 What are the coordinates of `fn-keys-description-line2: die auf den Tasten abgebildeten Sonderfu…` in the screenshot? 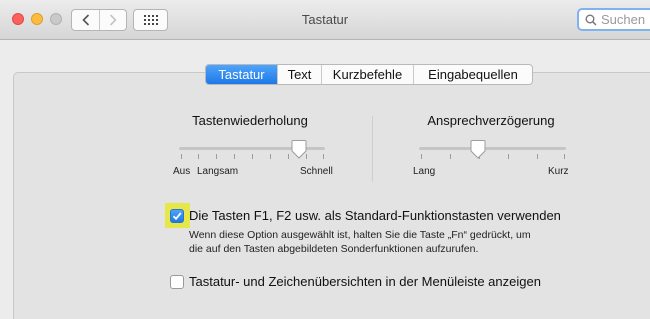 It's located at (334, 249).